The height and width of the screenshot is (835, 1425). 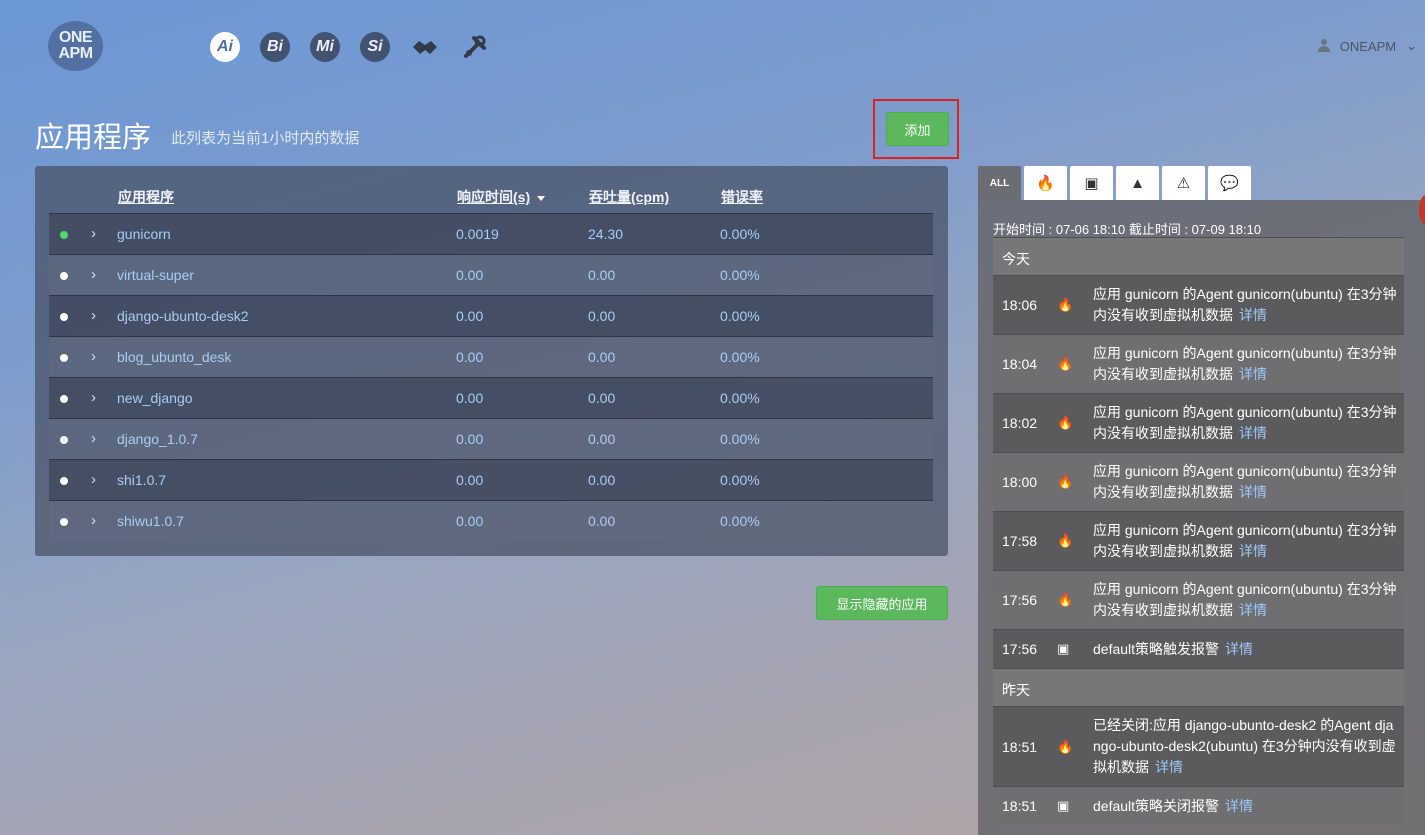 I want to click on app-name: gunicorn, so click(x=144, y=234).